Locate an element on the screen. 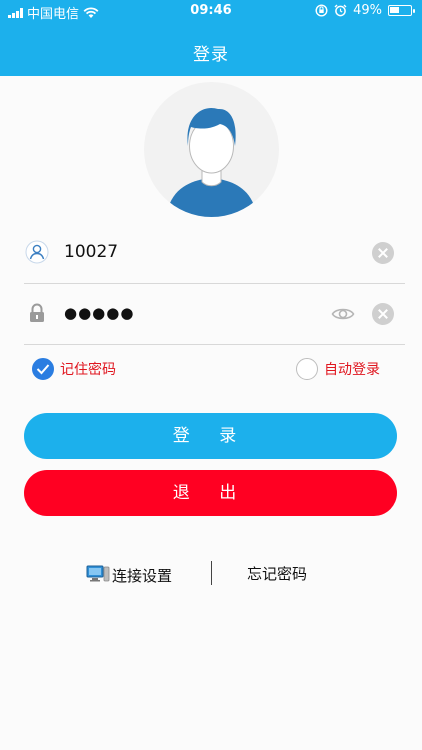  login-button: 登 录 is located at coordinates (210, 436).